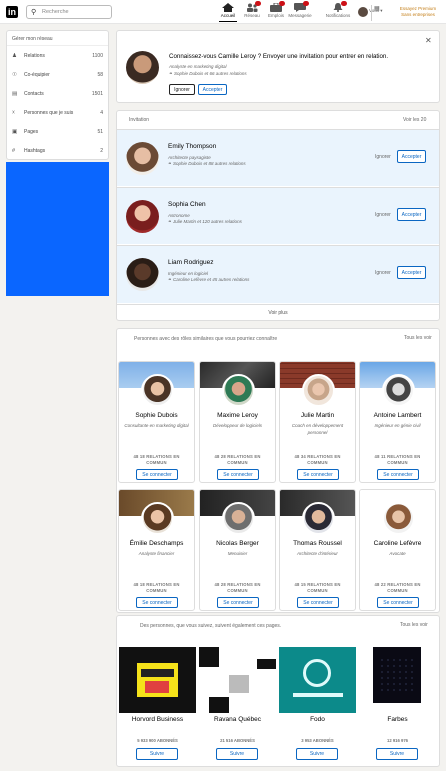  Describe the element at coordinates (210, 73) in the screenshot. I see `suggestion-mutual-text: Sophie Dubois et 66 autres relations` at that location.